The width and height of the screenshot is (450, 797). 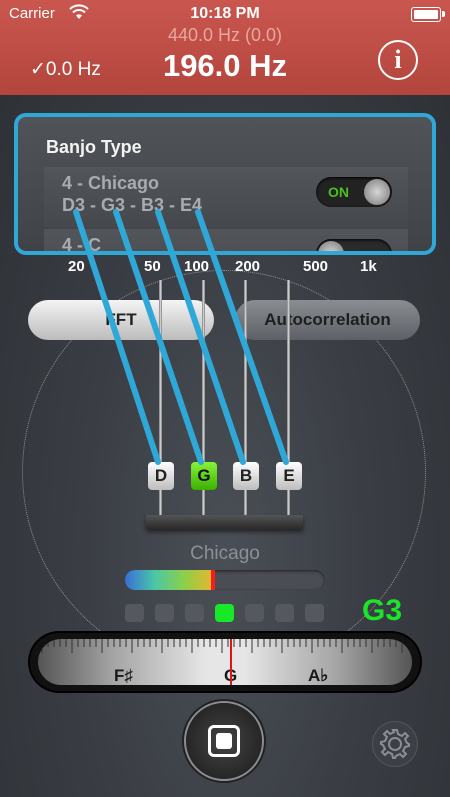 I want to click on callout-line-g, so click(x=158, y=337).